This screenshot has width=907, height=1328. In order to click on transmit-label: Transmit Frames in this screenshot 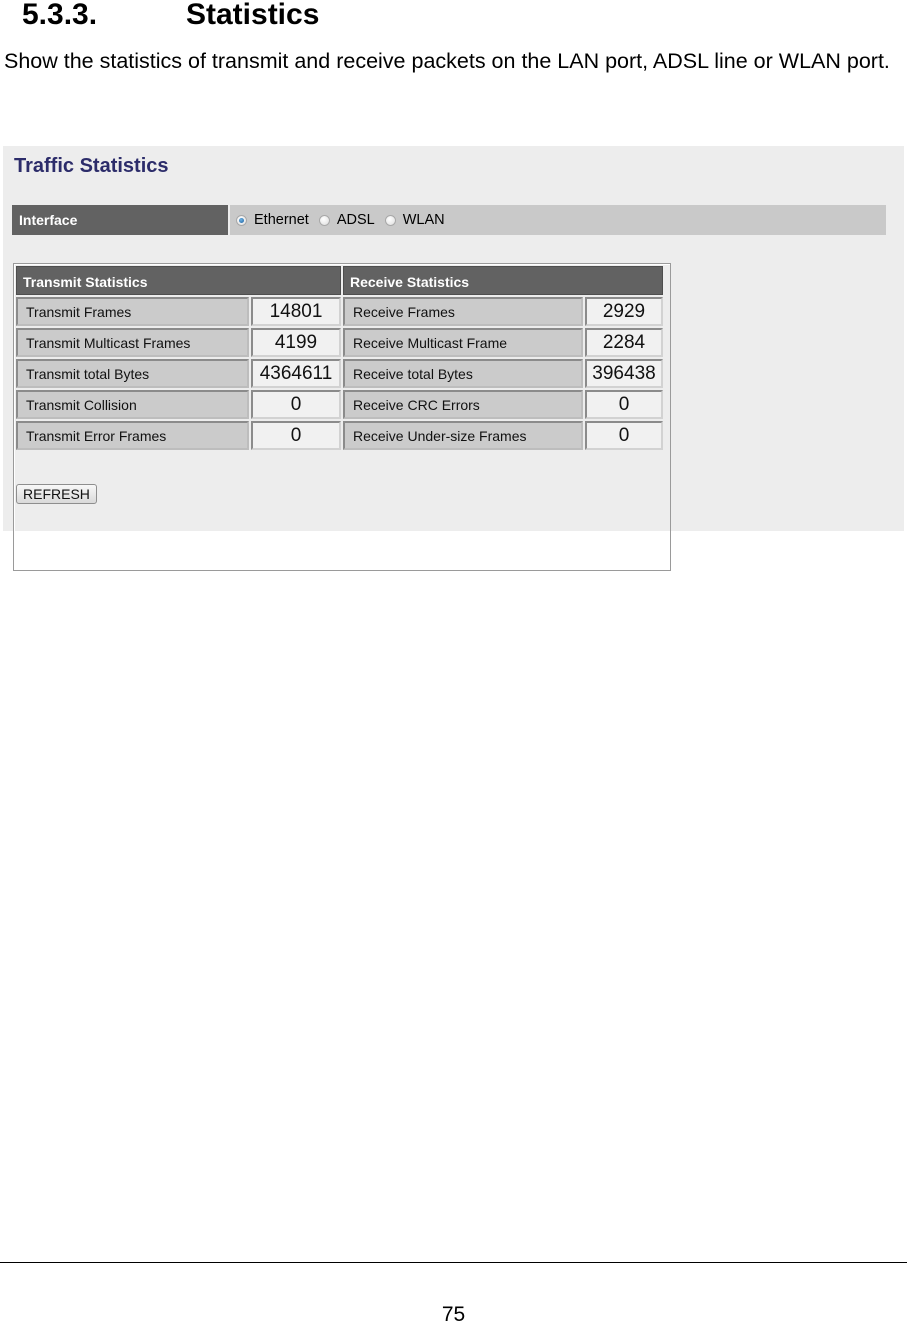, I will do `click(132, 311)`.